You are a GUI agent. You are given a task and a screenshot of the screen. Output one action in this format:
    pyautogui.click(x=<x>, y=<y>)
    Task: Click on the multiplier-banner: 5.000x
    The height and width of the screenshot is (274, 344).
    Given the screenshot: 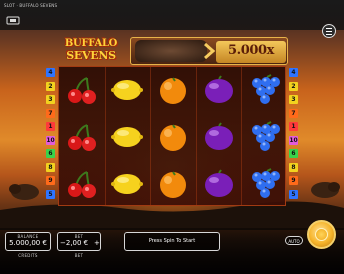 What is the action you would take?
    pyautogui.click(x=209, y=51)
    